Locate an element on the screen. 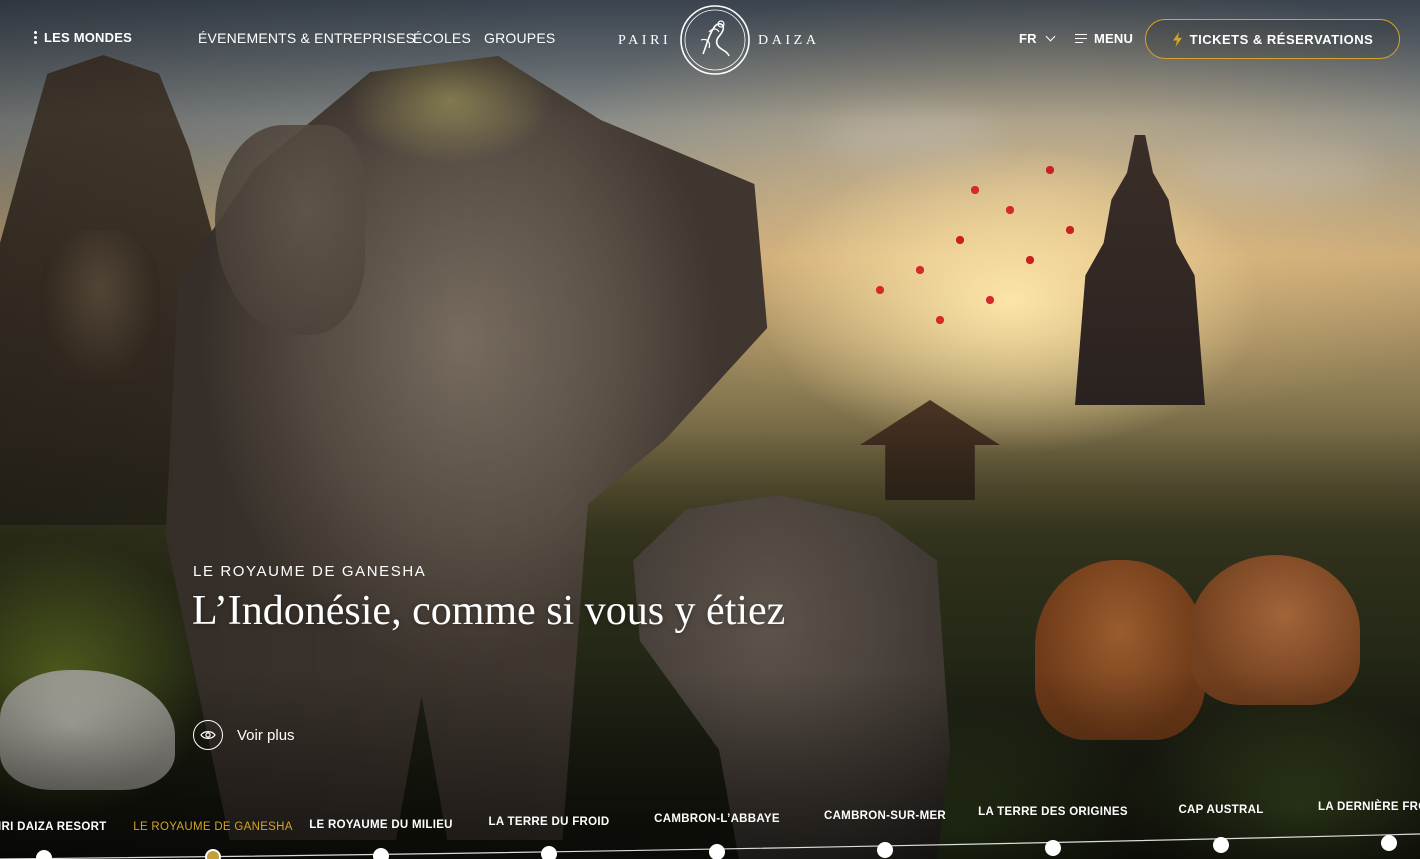  logo-emblem-icon is located at coordinates (715, 40).